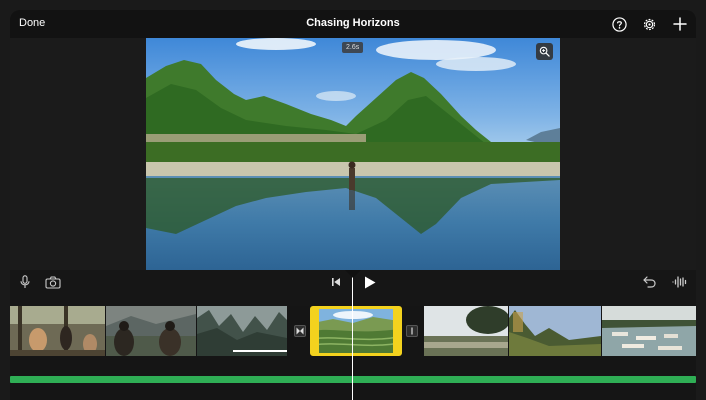  Describe the element at coordinates (336, 282) in the screenshot. I see `skip-to-start-icon` at that location.